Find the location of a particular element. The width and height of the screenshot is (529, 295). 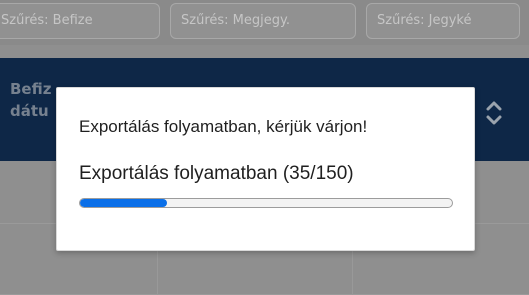

dialog-message: Exportálás folyamatban, kérjük várjon! is located at coordinates (223, 126).